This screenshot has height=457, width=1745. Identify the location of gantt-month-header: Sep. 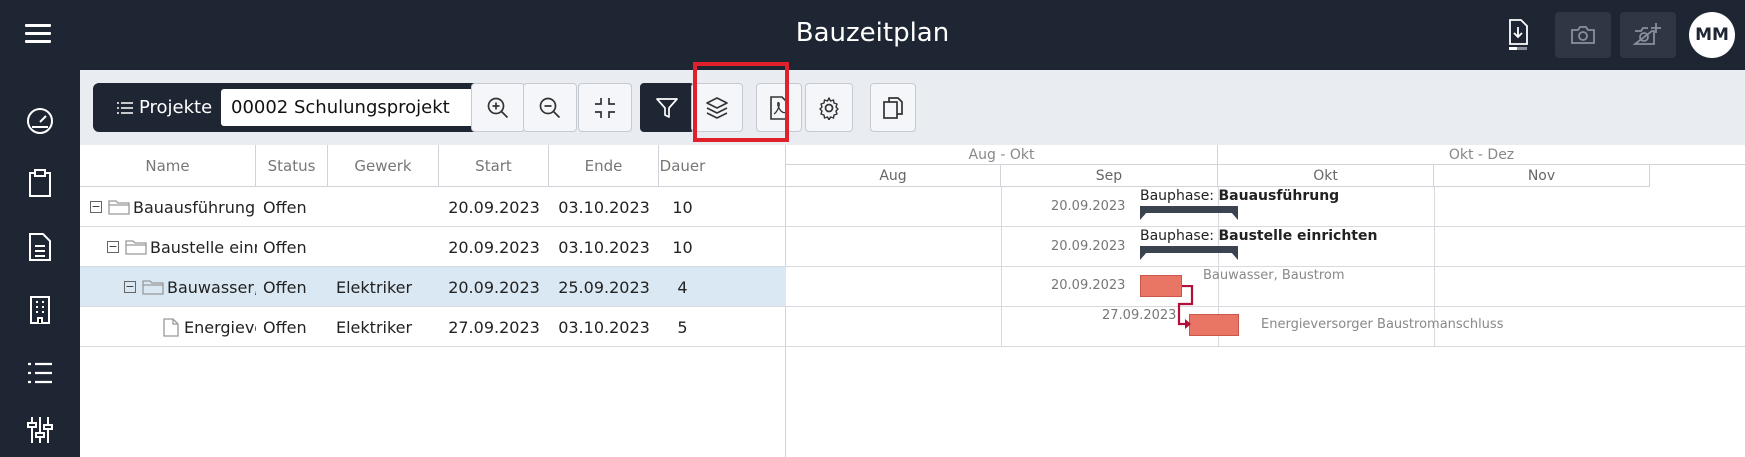
(1109, 176).